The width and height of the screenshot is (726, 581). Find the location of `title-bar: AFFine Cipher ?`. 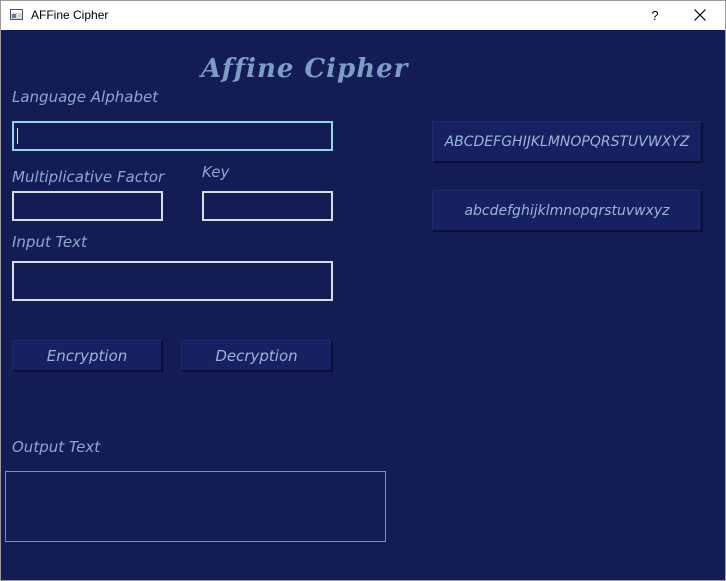

title-bar: AFFine Cipher ? is located at coordinates (363, 15).